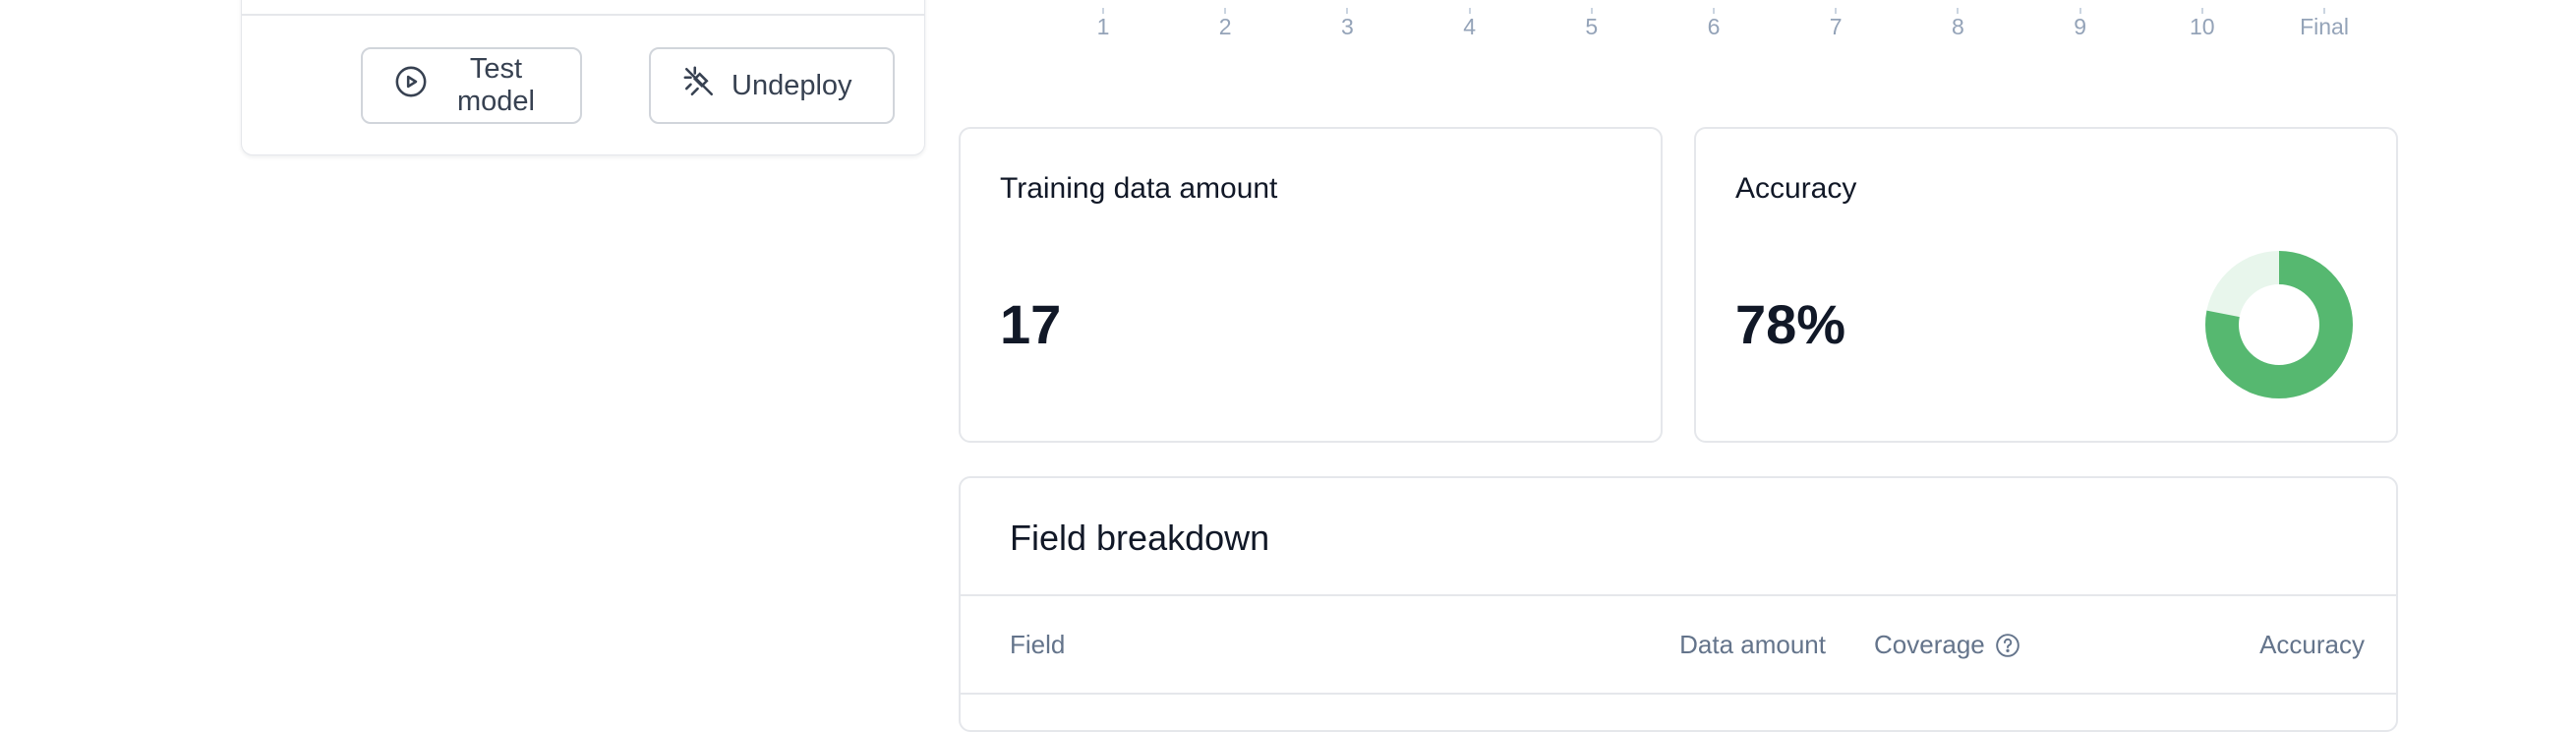  Describe the element at coordinates (2046, 285) in the screenshot. I see `accuracy-card: Accuracy 78%` at that location.